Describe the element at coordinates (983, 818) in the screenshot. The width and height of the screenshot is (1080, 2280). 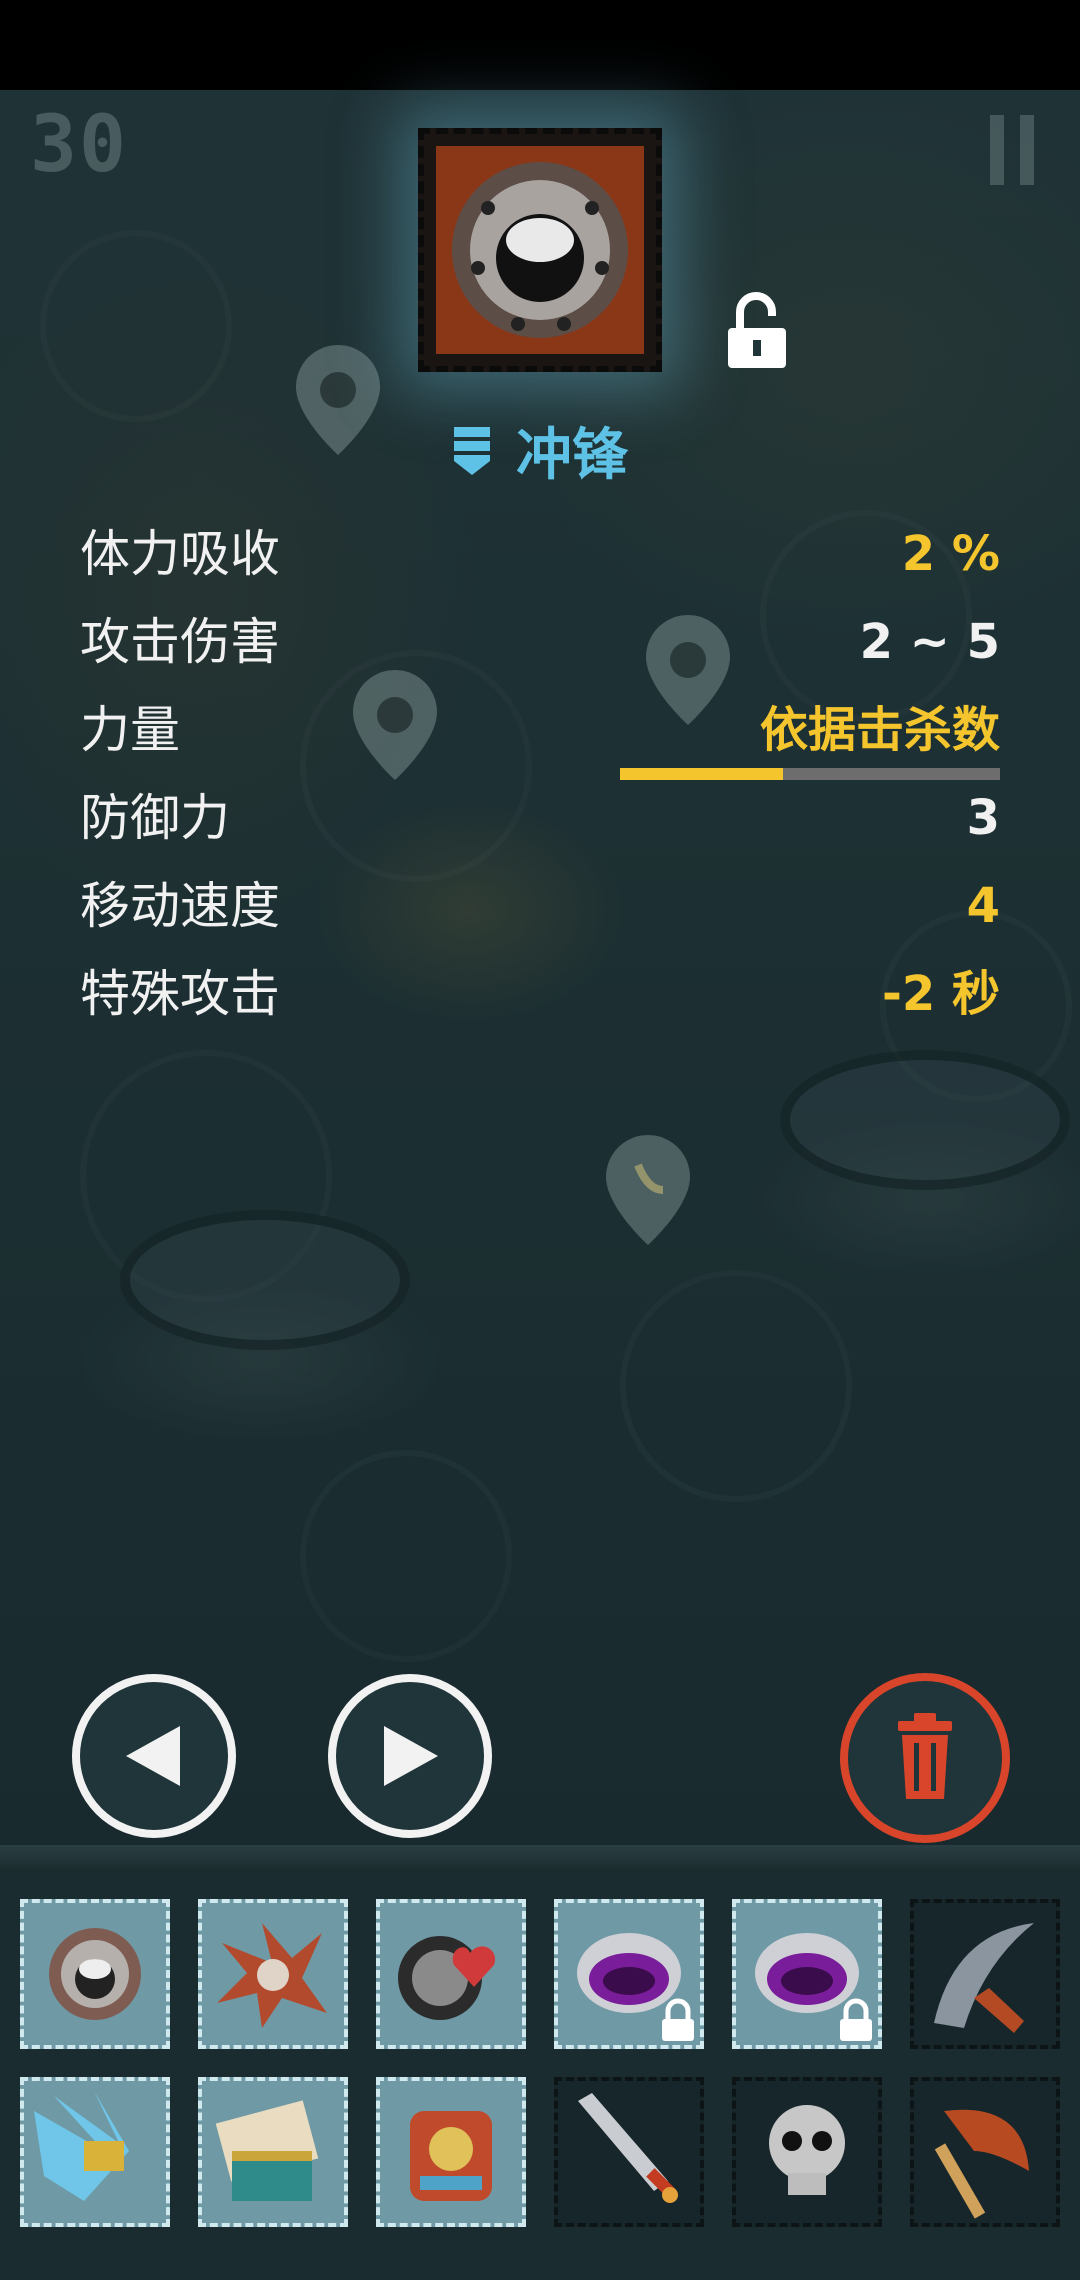
I see `stat-value: 3` at that location.